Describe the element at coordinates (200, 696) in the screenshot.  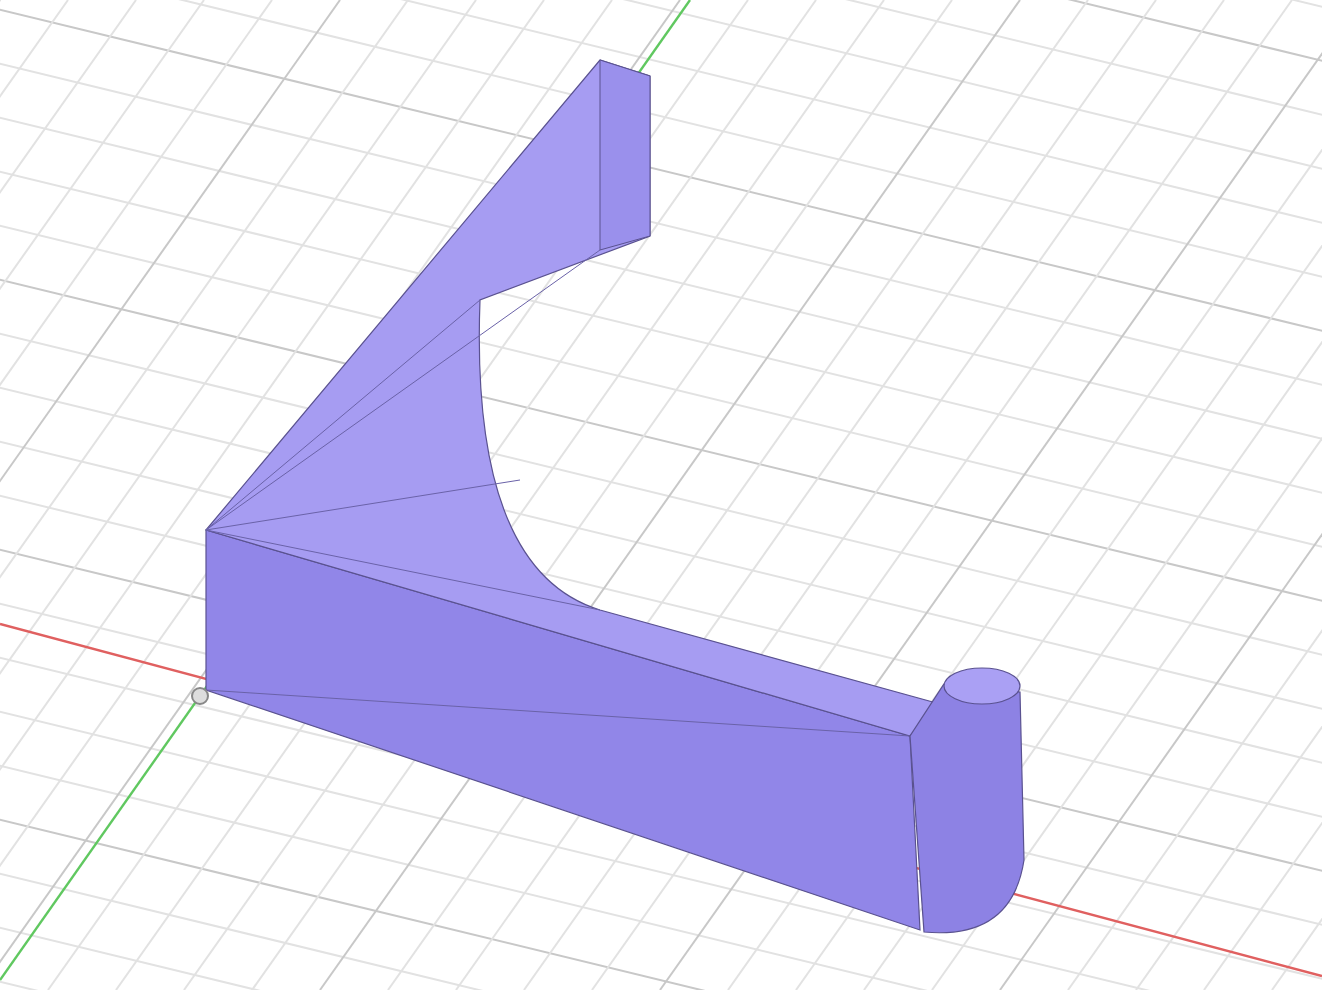
I see `origin-icon` at that location.